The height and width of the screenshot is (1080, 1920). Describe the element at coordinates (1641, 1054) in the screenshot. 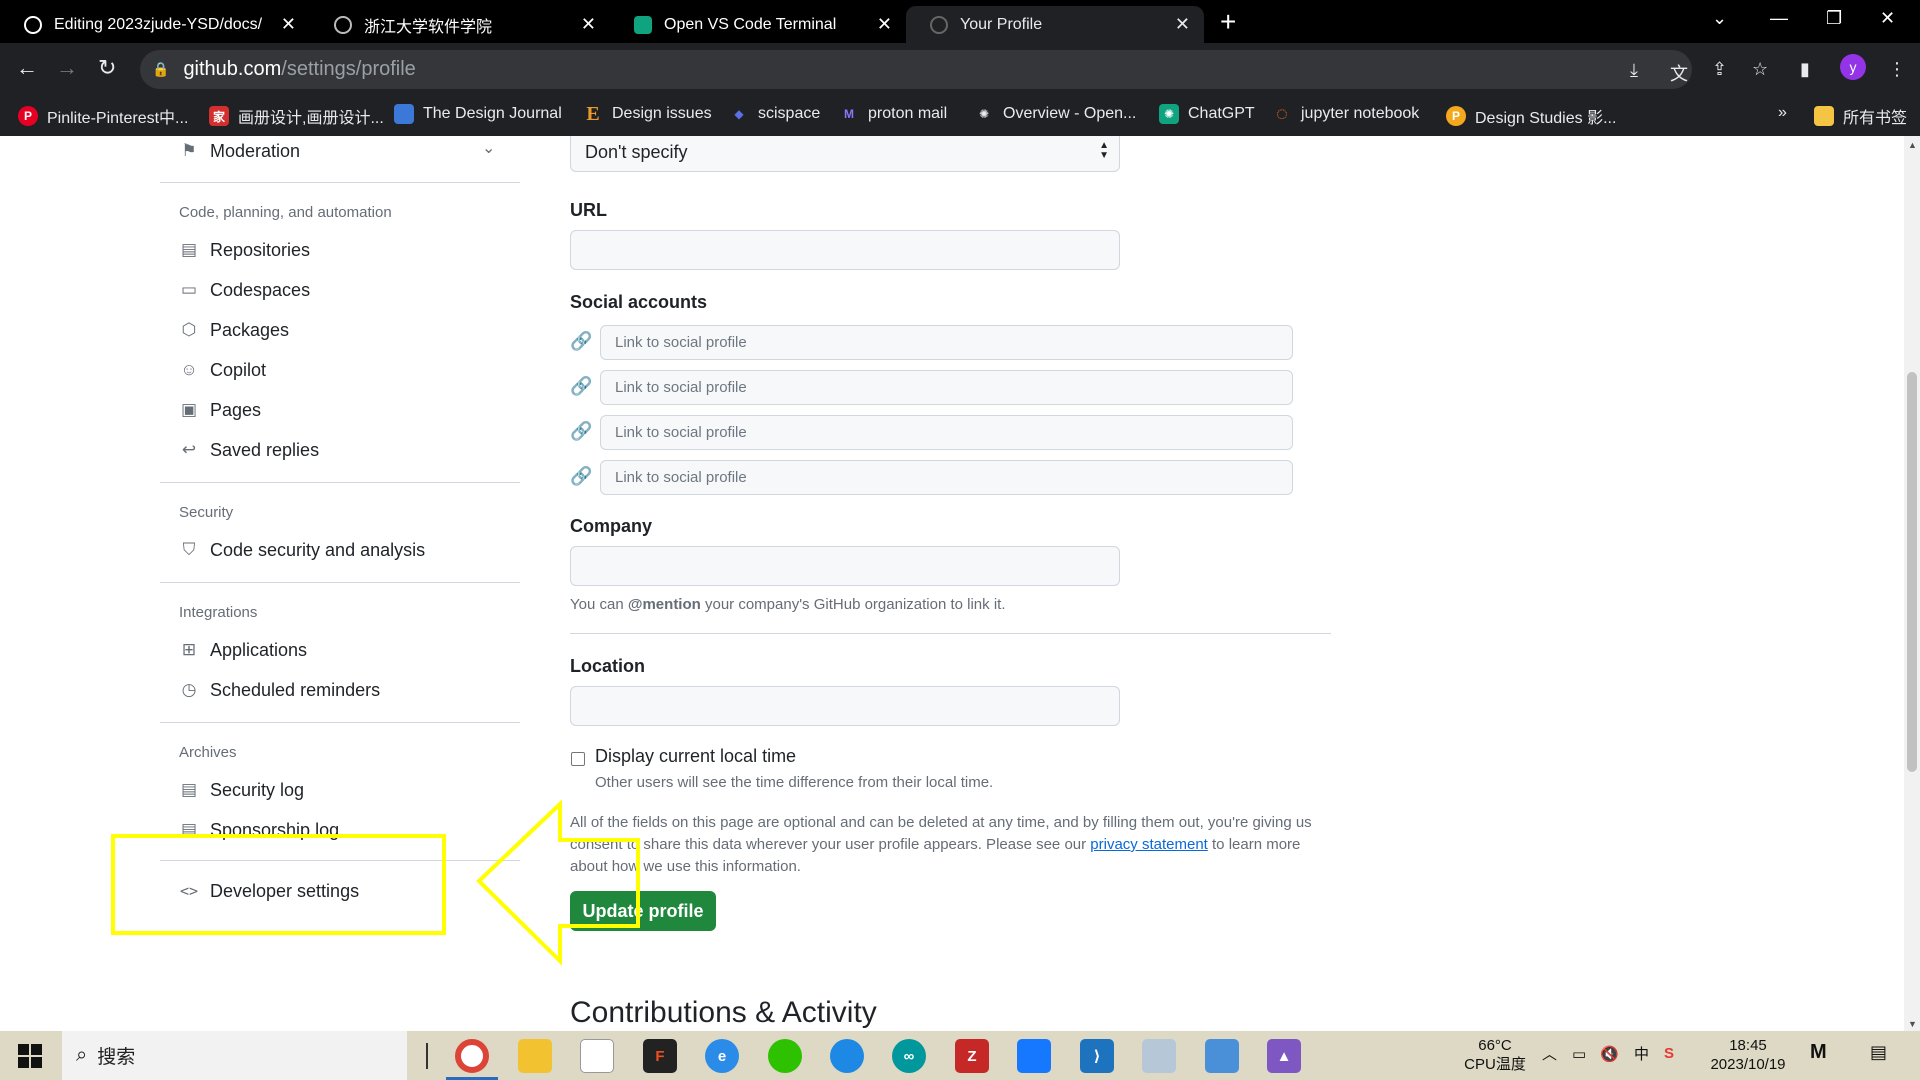

I see `ime-indicator: 中` at that location.